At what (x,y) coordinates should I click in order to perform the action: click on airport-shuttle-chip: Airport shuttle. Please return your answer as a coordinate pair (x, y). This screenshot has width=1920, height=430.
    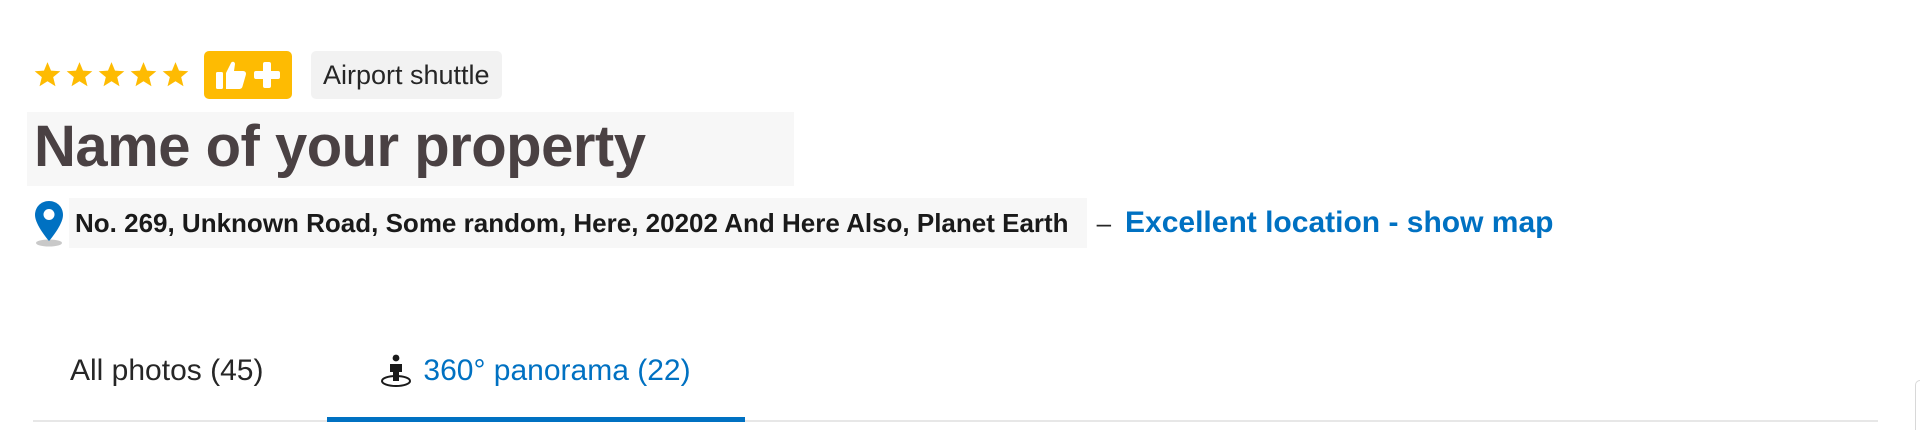
    Looking at the image, I should click on (406, 75).